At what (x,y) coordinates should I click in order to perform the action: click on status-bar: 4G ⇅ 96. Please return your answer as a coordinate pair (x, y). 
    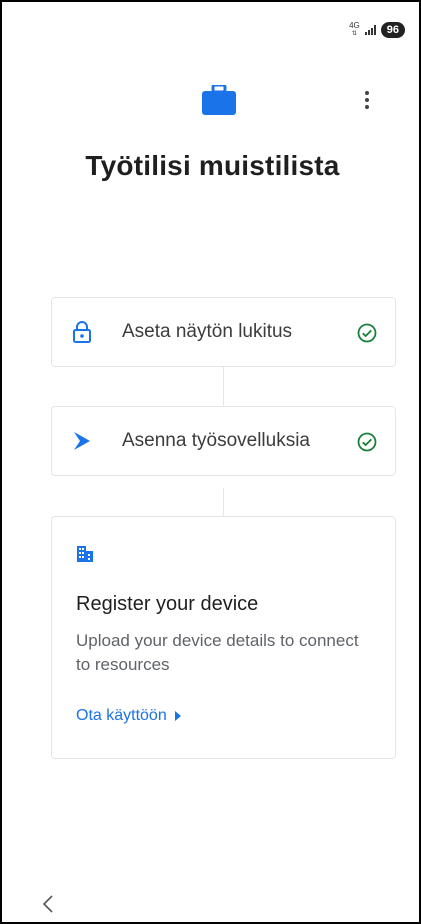
    Looking at the image, I should click on (377, 30).